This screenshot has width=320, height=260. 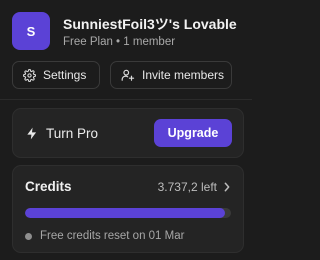 I want to click on workspace-plan: Free Plan • 1 member, so click(x=119, y=41).